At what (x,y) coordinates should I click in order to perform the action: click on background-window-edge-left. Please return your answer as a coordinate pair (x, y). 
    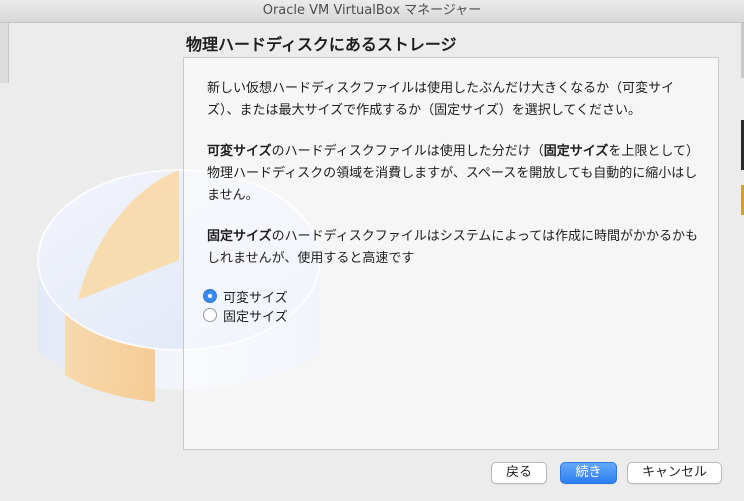
    Looking at the image, I should click on (4, 53).